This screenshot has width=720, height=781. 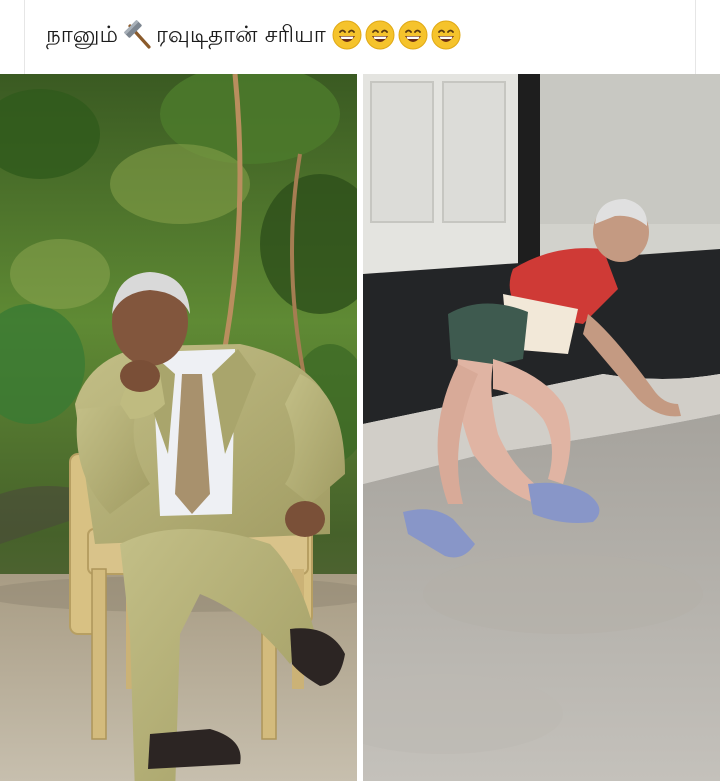 I want to click on divider-right, so click(x=695, y=37).